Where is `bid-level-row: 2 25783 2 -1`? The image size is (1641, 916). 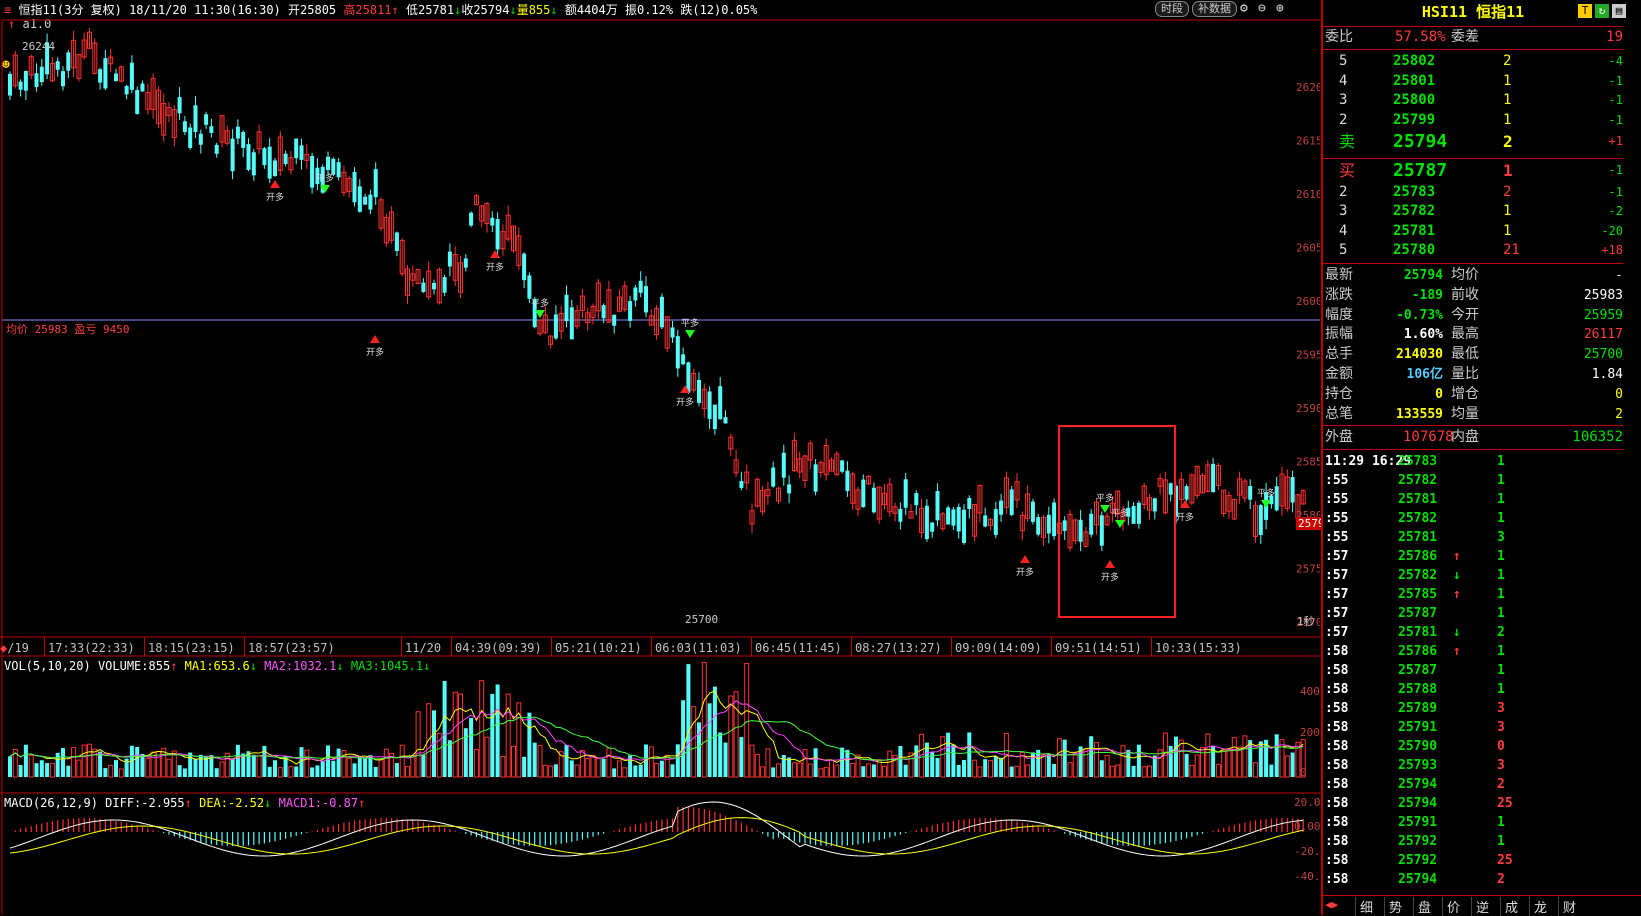 bid-level-row: 2 25783 2 -1 is located at coordinates (1473, 192).